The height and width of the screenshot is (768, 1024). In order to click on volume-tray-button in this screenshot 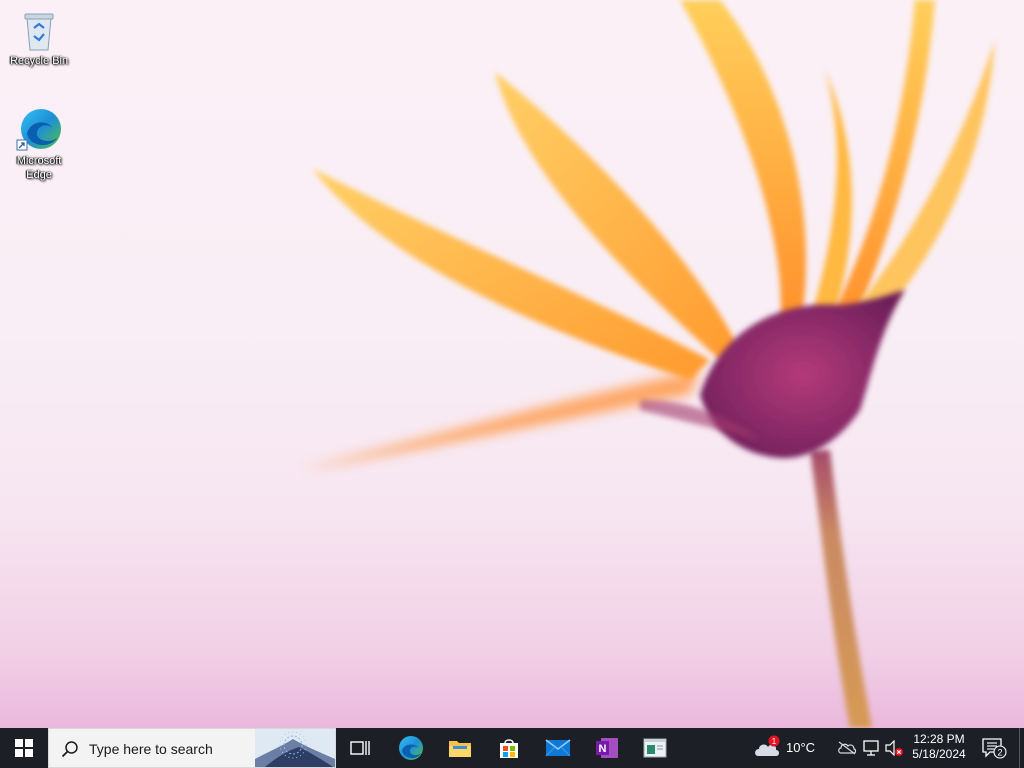, I will do `click(894, 748)`.